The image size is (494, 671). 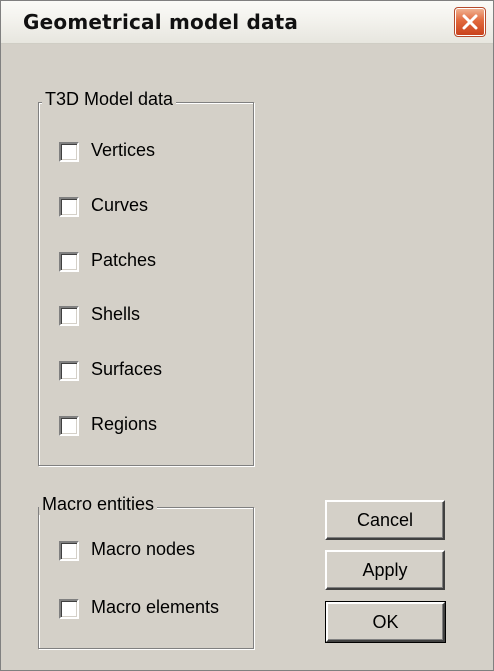 What do you see at coordinates (120, 205) in the screenshot?
I see `curves-label: Curves` at bounding box center [120, 205].